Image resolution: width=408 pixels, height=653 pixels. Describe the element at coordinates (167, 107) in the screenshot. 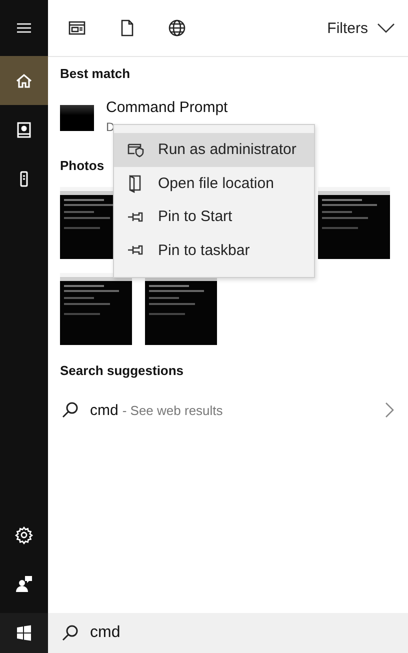

I see `result-title: Command Prompt` at that location.